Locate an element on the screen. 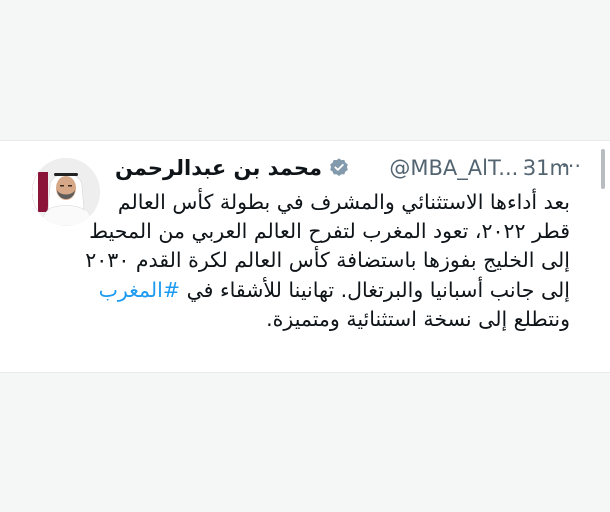 Image resolution: width=610 pixels, height=512 pixels. author-name-line: محمد بن عبدالرحمن is located at coordinates (235, 168).